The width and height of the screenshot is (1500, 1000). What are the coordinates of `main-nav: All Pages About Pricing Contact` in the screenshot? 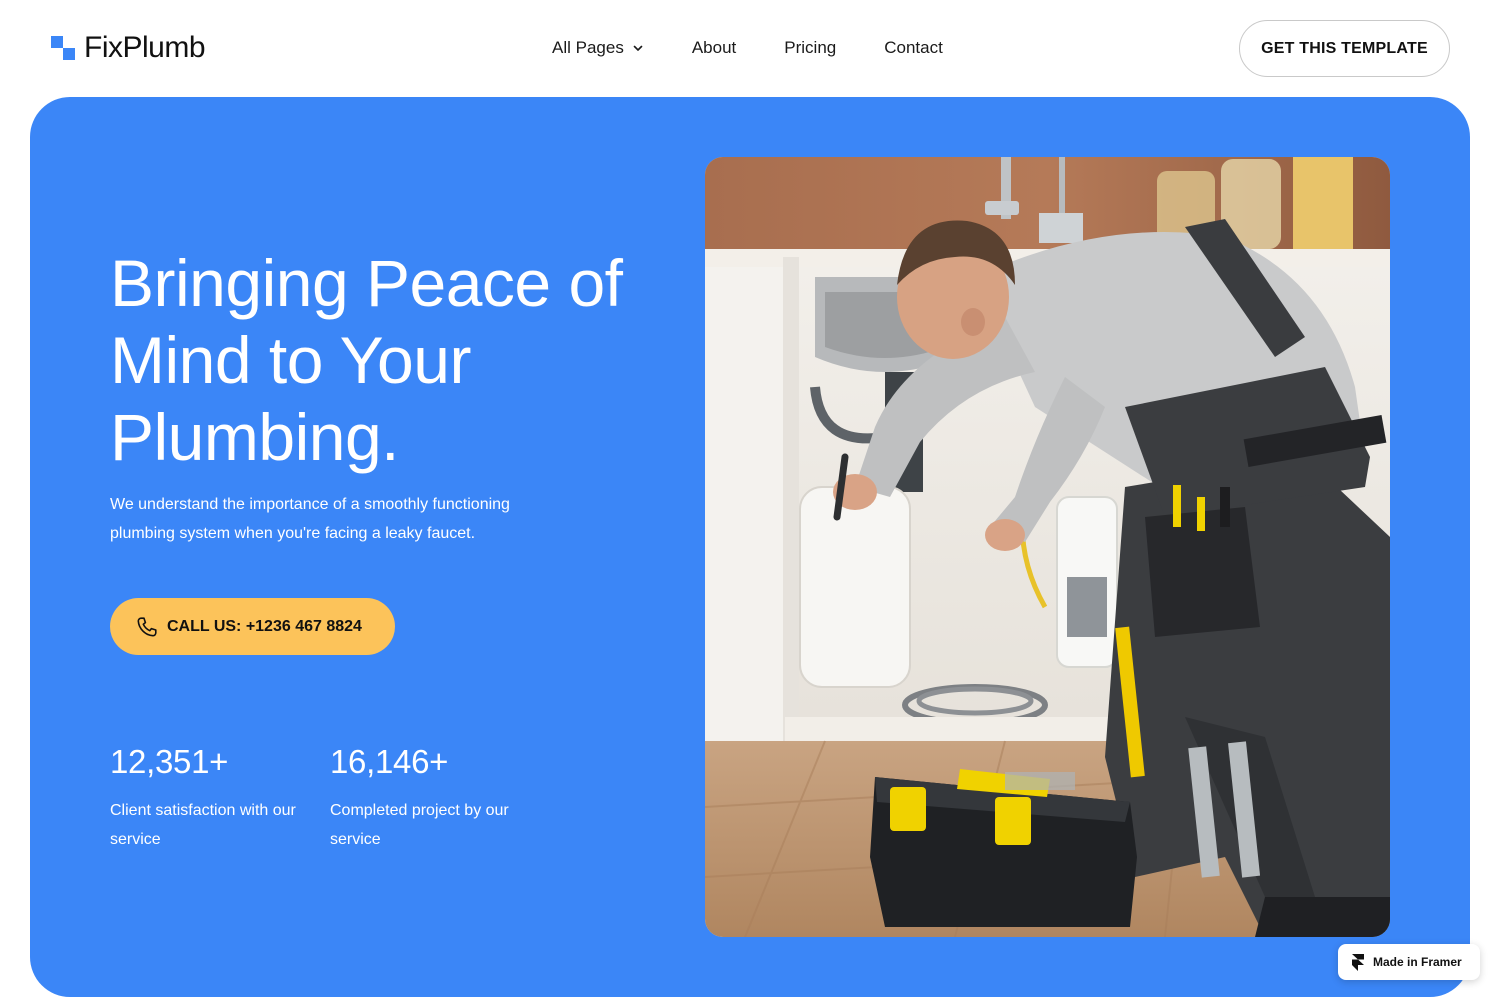 It's located at (747, 48).